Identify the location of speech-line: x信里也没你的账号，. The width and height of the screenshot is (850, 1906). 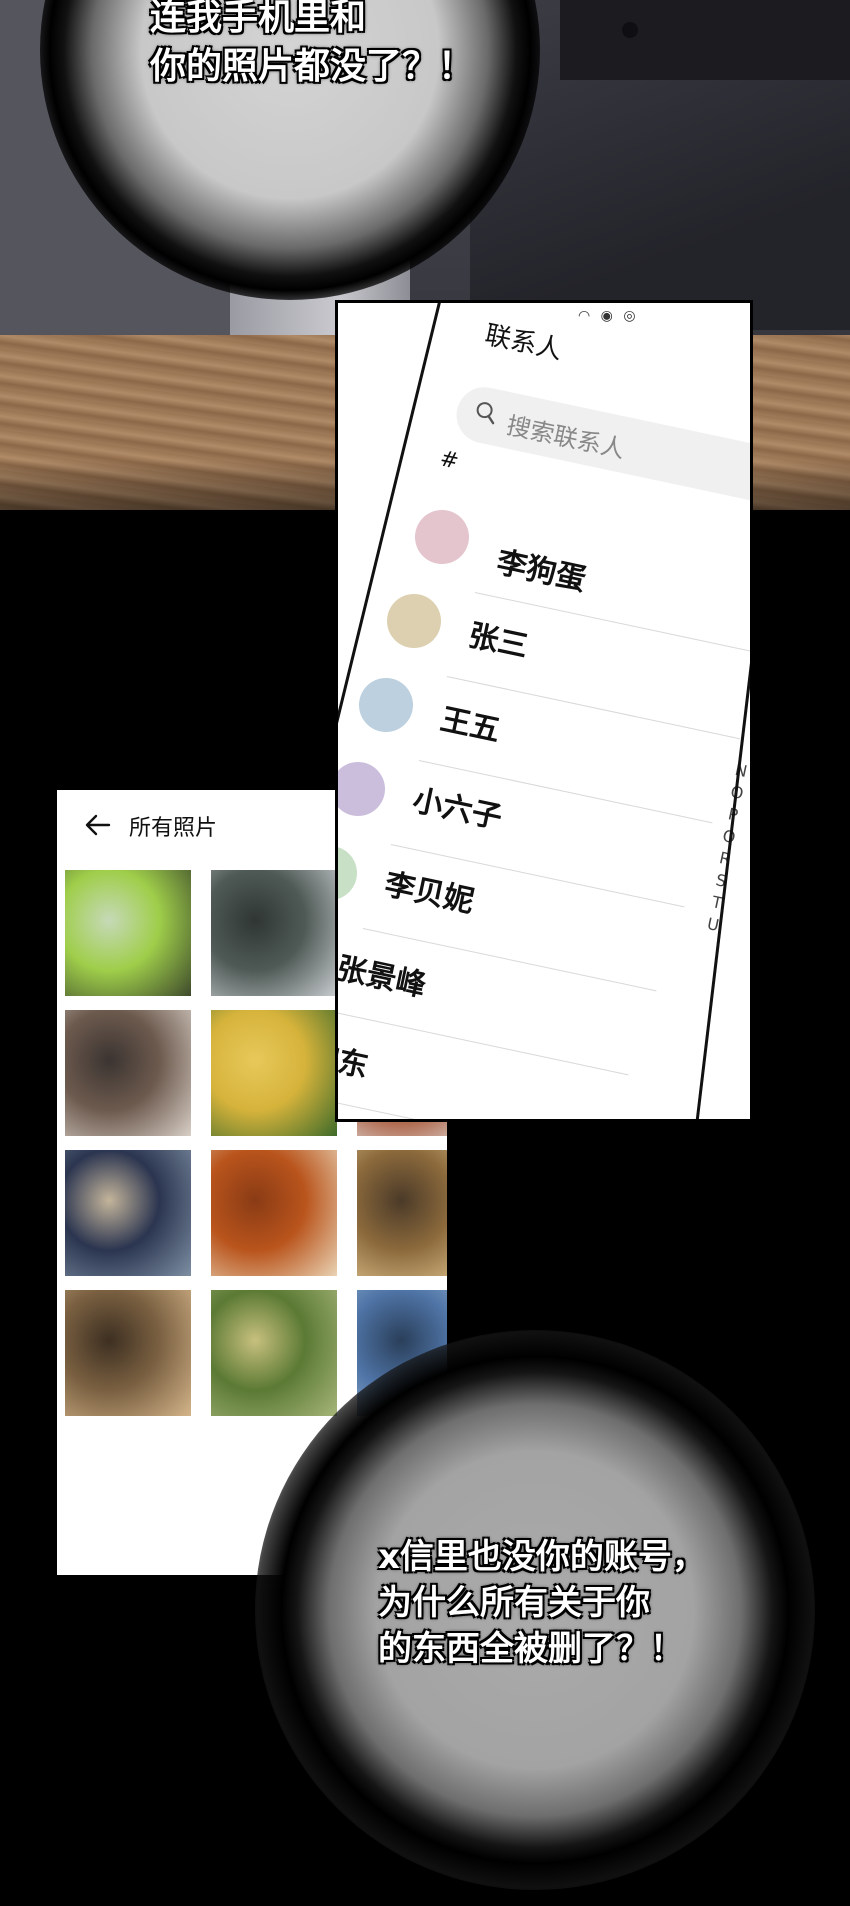
(542, 1557).